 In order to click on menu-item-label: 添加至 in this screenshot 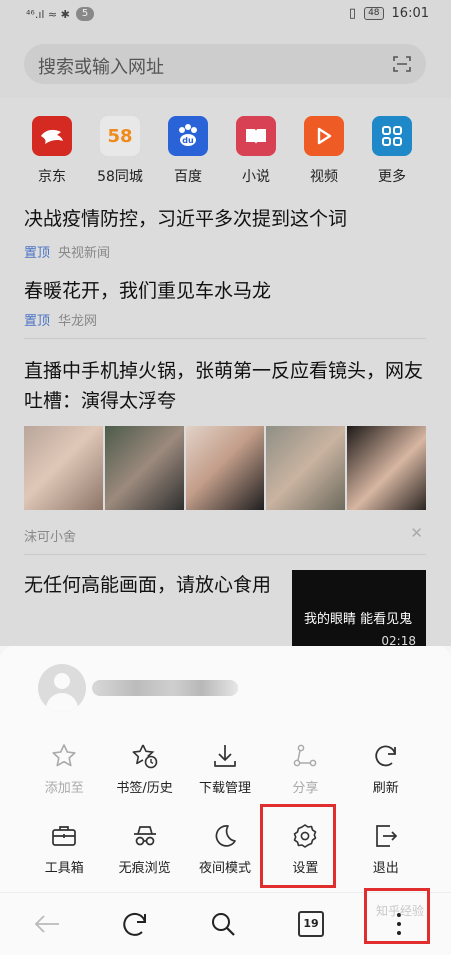, I will do `click(64, 788)`.